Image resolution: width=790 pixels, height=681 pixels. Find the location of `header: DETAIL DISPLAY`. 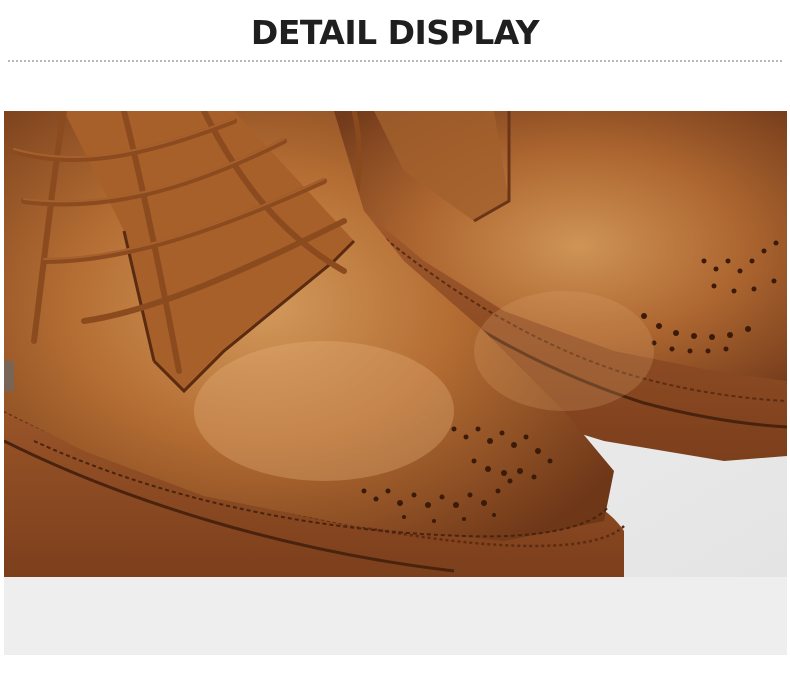

header: DETAIL DISPLAY is located at coordinates (395, 31).